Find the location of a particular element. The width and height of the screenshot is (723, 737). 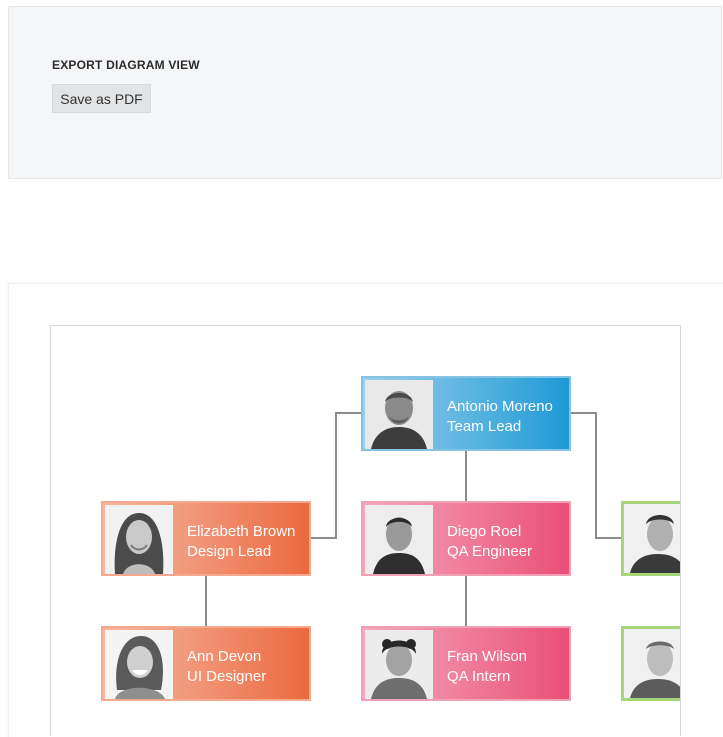

org-node-diego-roel: Diego Roel QA Engineer is located at coordinates (466, 538).